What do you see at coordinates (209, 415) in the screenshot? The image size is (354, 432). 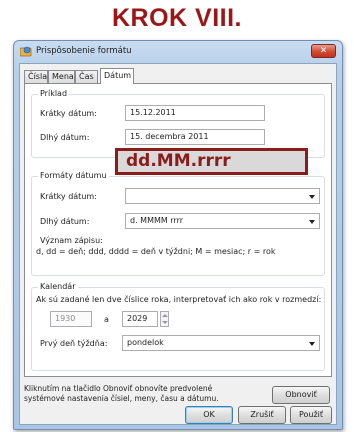 I see `ok-button: OK` at bounding box center [209, 415].